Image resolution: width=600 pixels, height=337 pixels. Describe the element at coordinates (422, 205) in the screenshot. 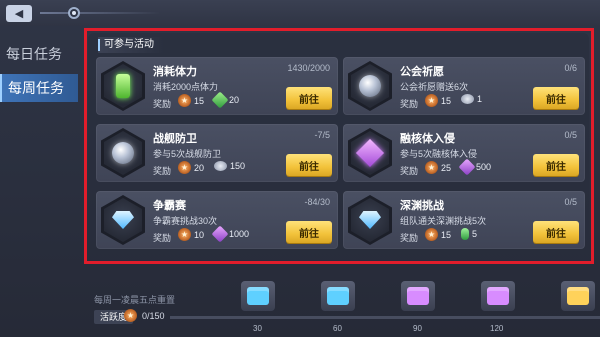

I see `task-name: 深渊挑战` at that location.